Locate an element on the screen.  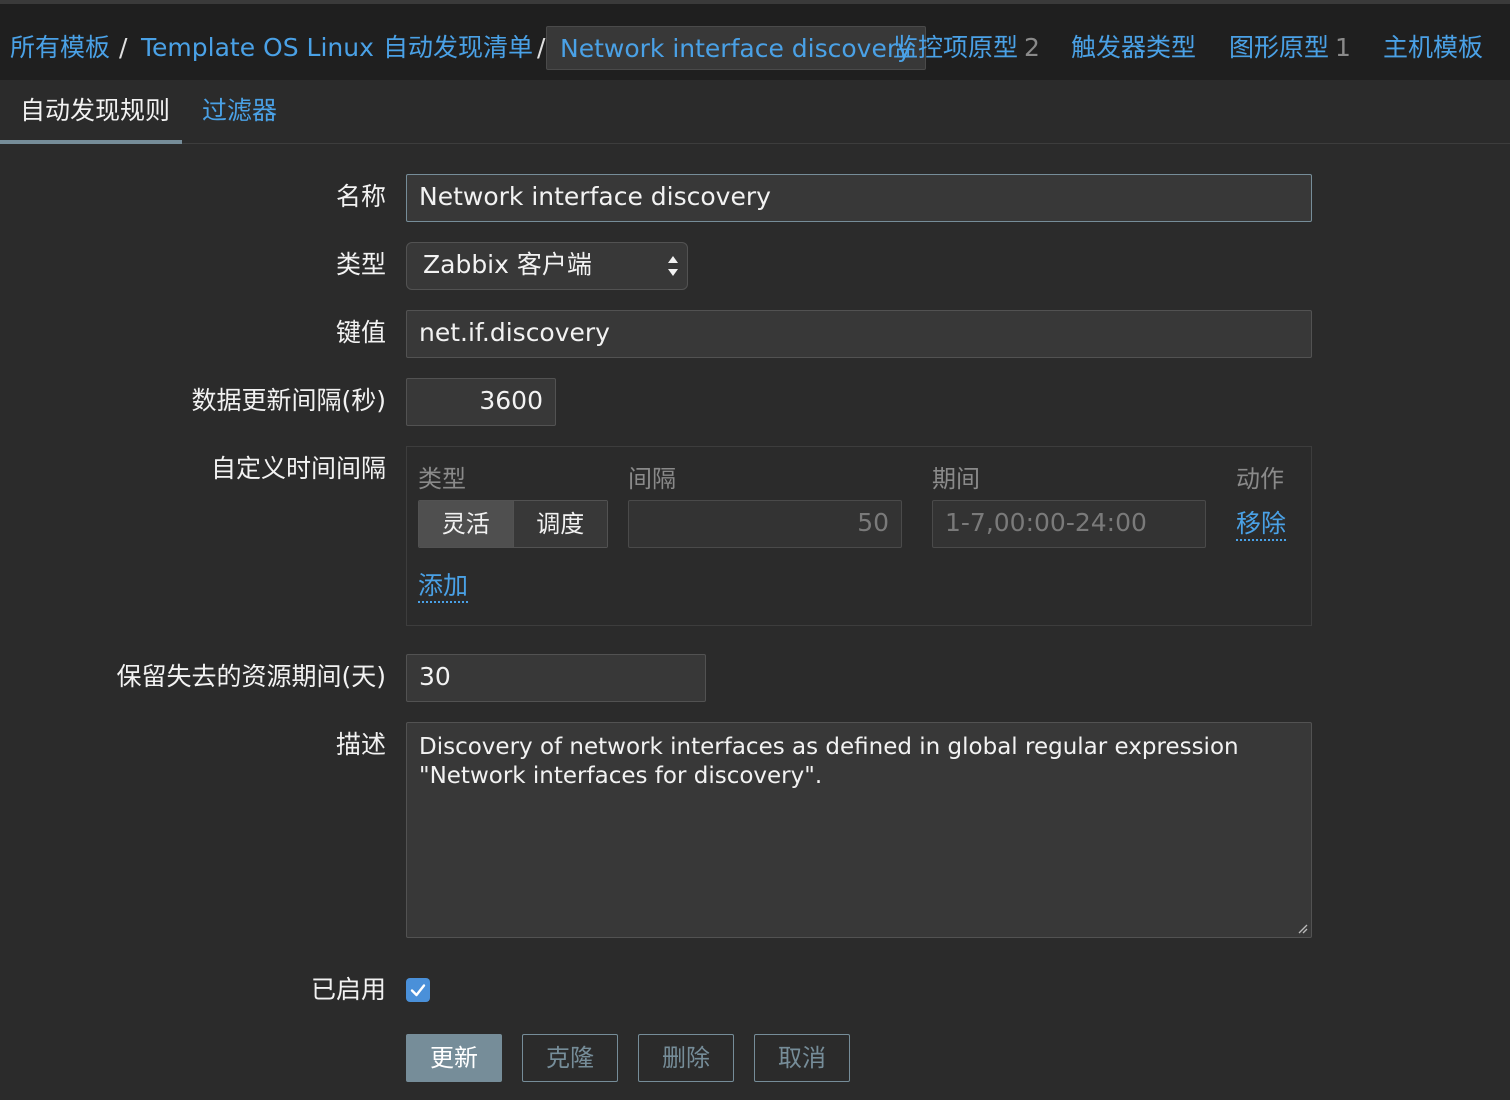
nav-item-prototypes-count: 2 is located at coordinates (1032, 47).